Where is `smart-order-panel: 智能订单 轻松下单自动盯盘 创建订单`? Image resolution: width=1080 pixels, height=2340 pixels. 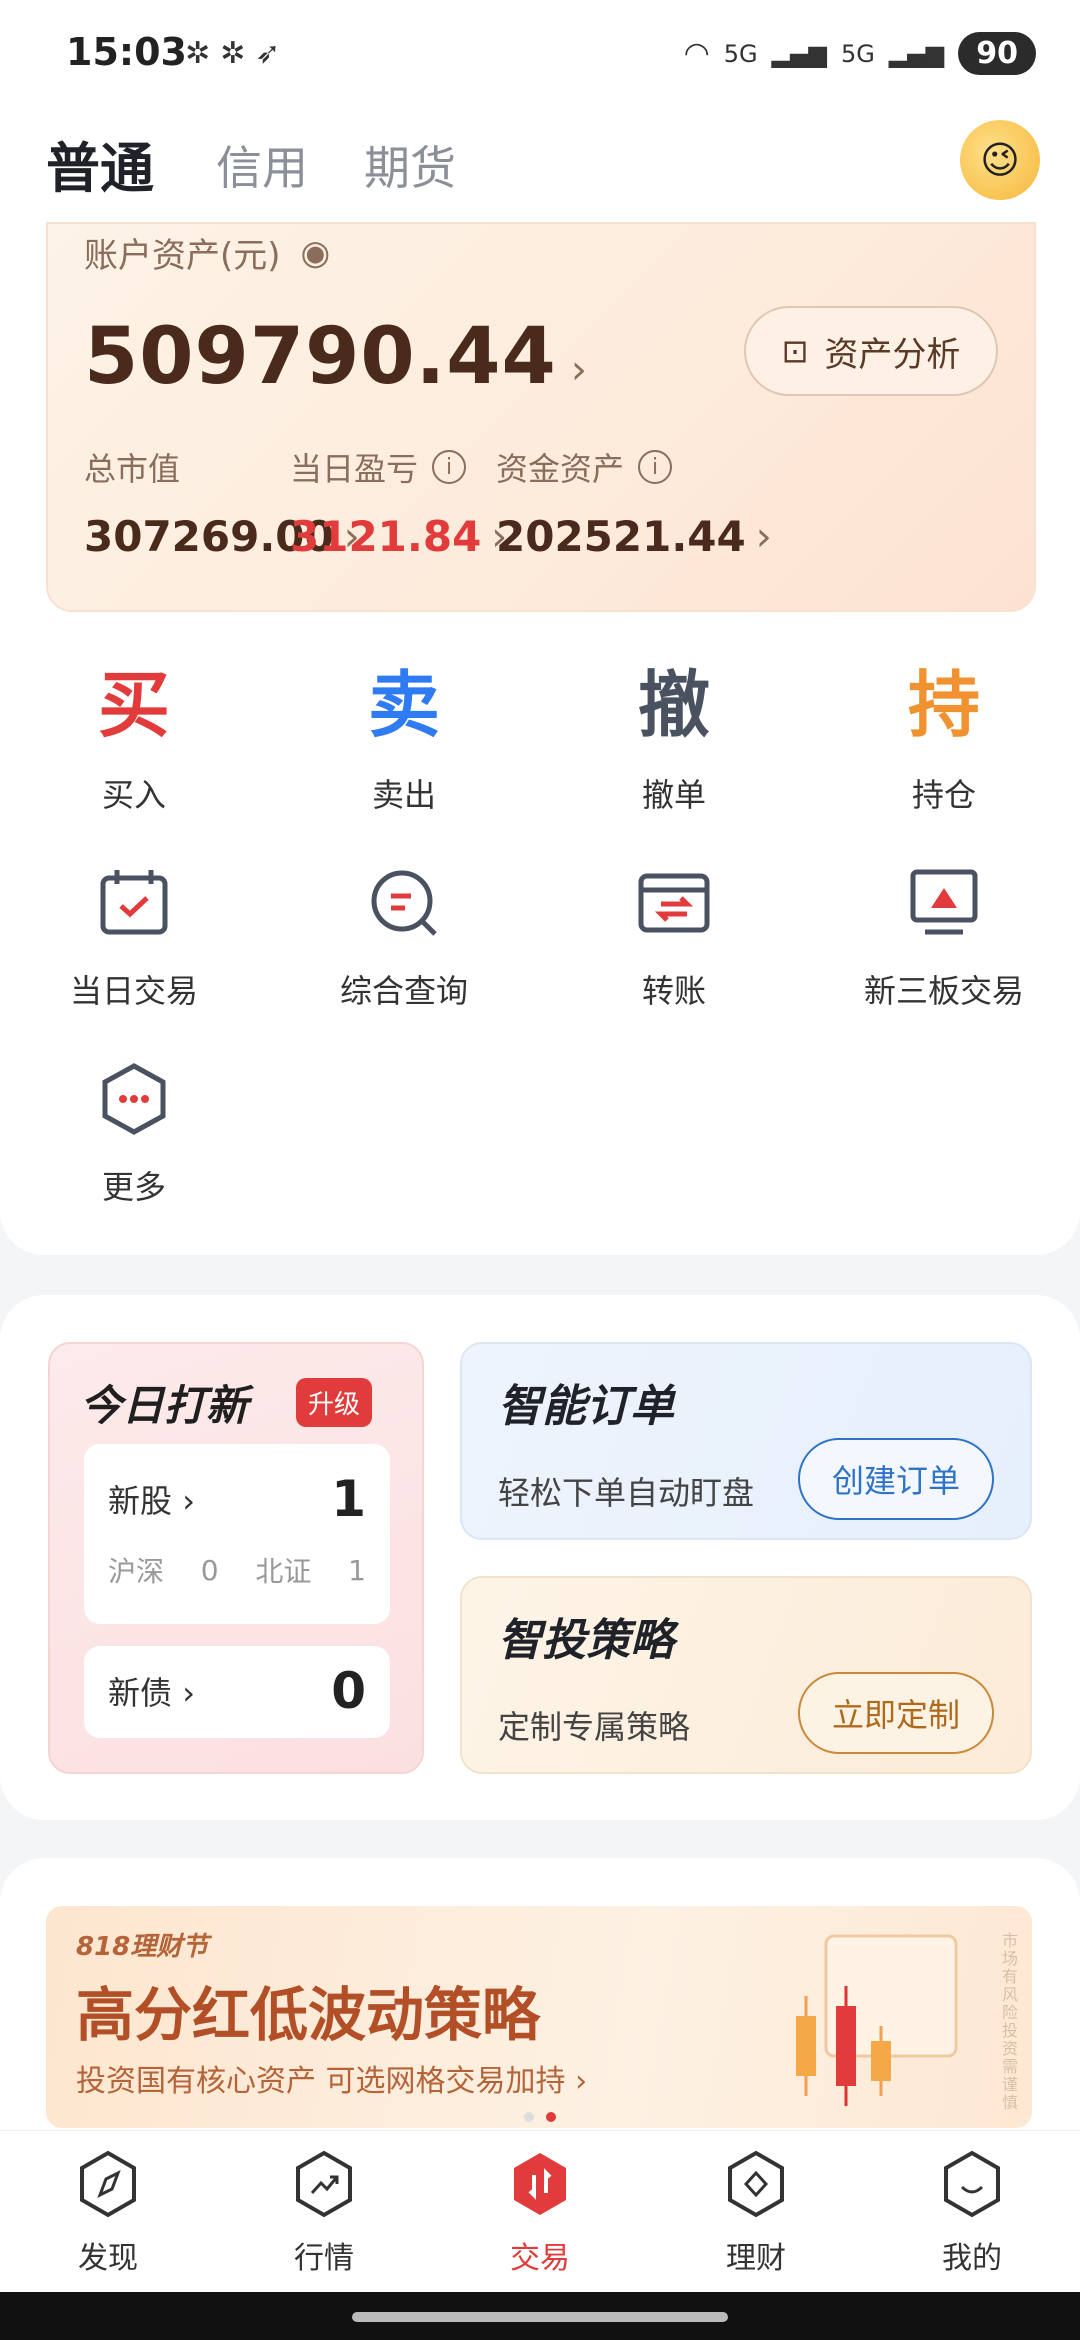 smart-order-panel: 智能订单 轻松下单自动盯盘 创建订单 is located at coordinates (746, 1441).